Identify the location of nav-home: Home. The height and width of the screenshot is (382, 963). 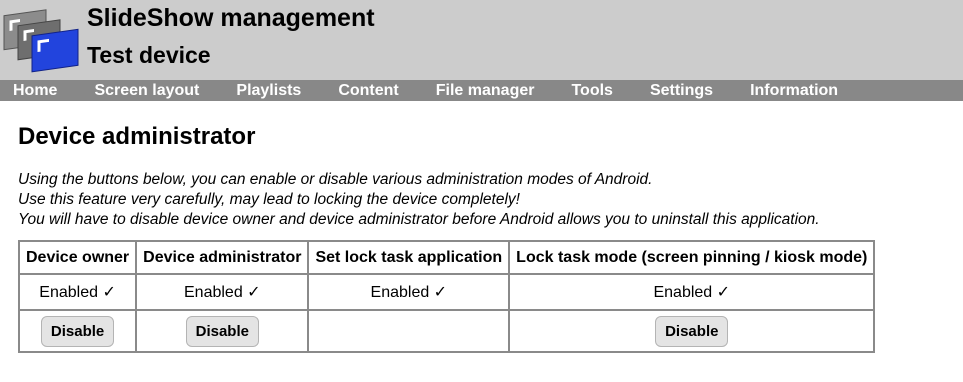
(35, 90).